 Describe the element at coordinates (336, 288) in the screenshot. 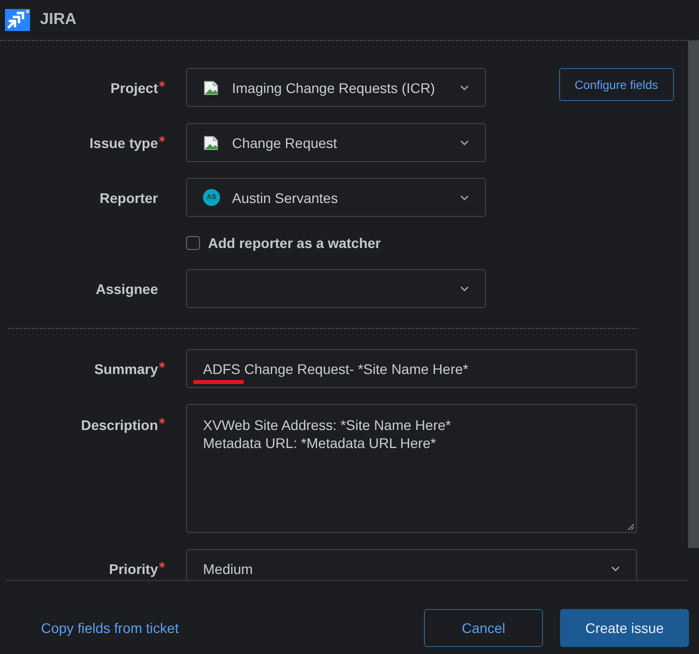

I see `dropdown` at that location.